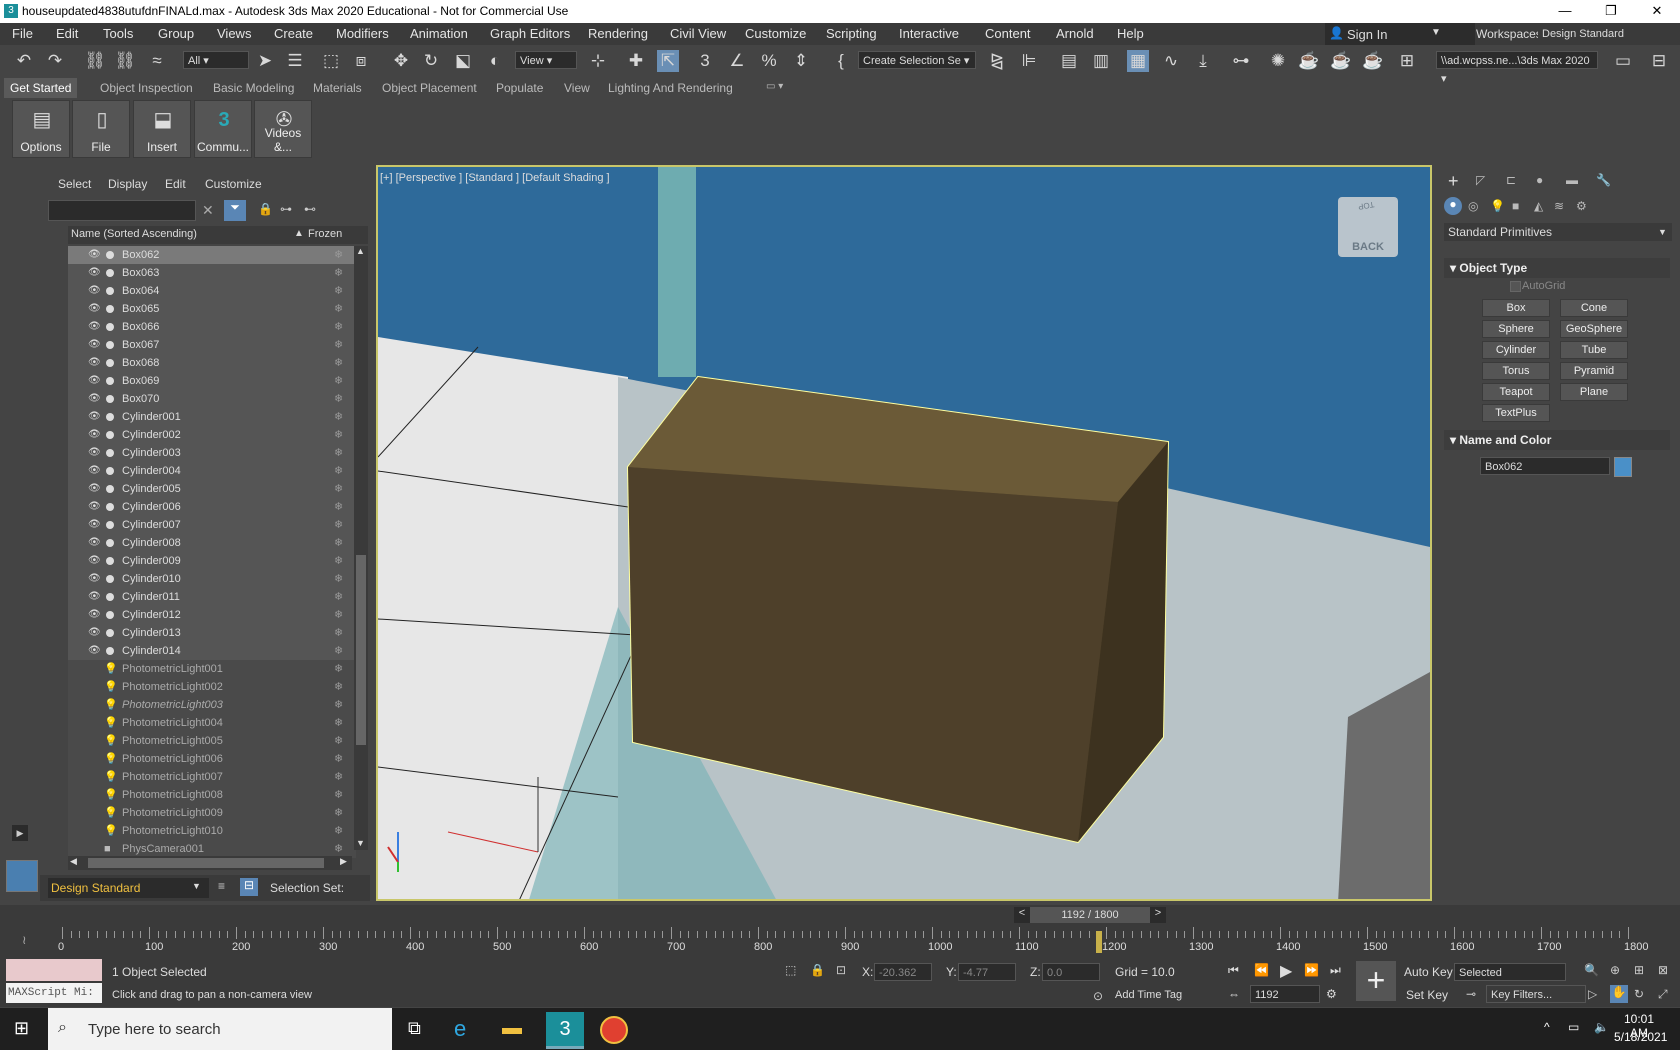  Describe the element at coordinates (1341, 61) in the screenshot. I see `render-frame-icon: ☕` at that location.